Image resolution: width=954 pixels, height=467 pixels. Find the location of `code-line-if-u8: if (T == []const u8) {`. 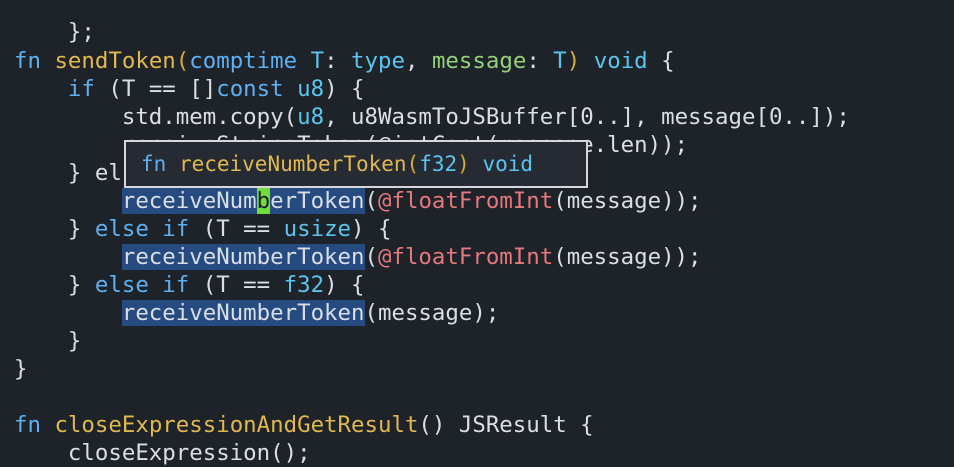

code-line-if-u8: if (T == []const u8) { is located at coordinates (189, 89).